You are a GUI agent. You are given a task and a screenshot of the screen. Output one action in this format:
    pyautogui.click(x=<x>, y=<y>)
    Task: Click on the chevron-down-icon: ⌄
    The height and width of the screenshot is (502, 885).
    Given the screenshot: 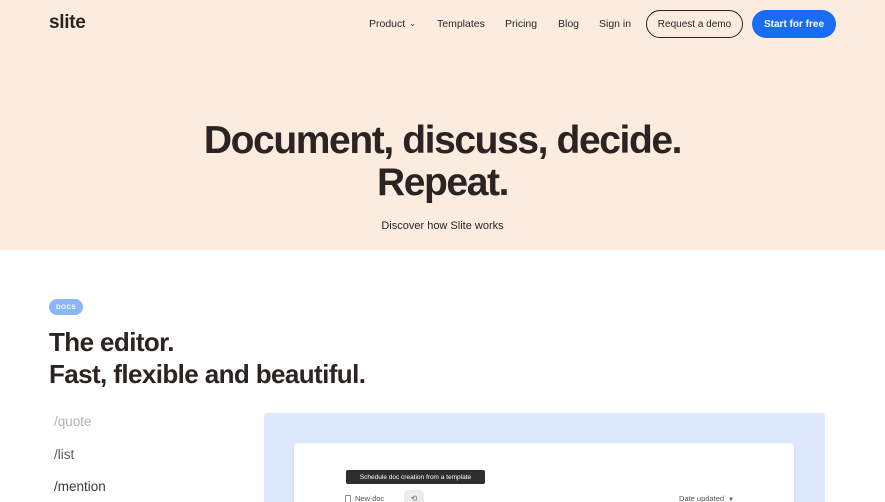 What is the action you would take?
    pyautogui.click(x=412, y=23)
    